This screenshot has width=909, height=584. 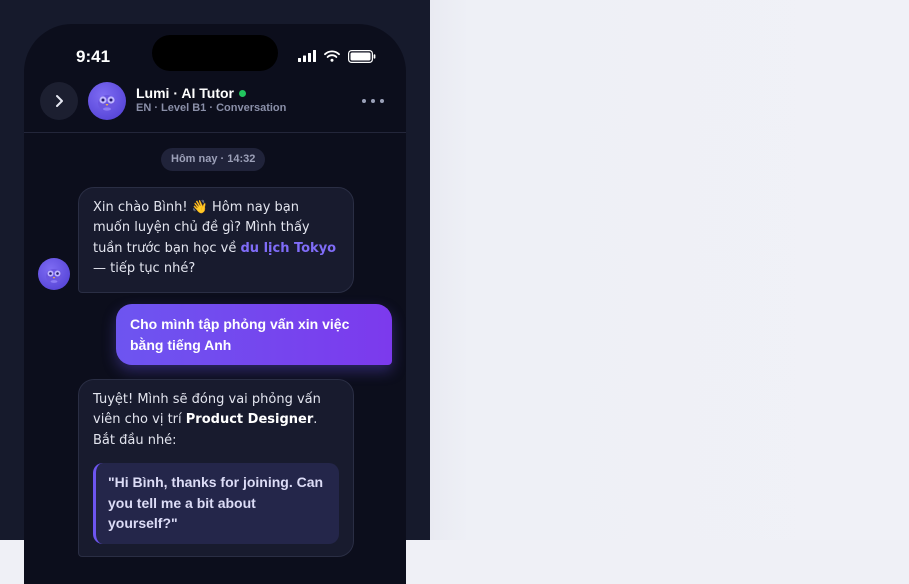 I want to click on tutor-name-text: Lumi · AI Tutor, so click(x=185, y=93).